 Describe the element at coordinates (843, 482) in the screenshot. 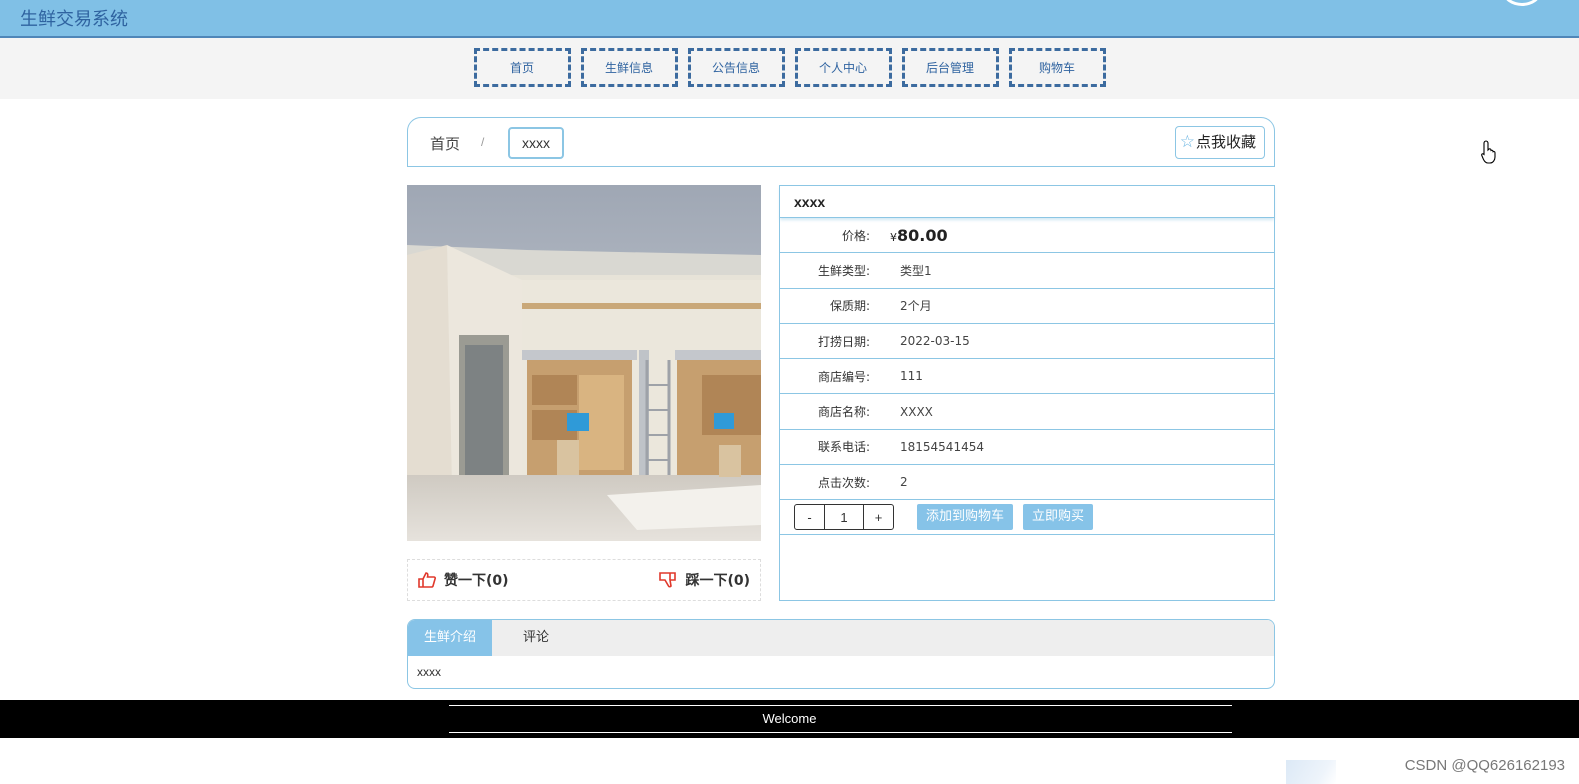

I see `field-label: 点击次数:` at that location.